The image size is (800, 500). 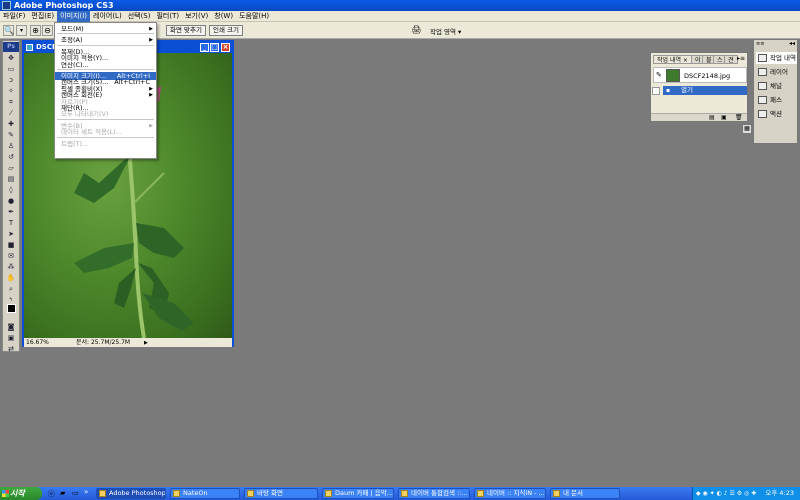 I want to click on quicklaunch-ie-icon: ⓔ, so click(x=51, y=494).